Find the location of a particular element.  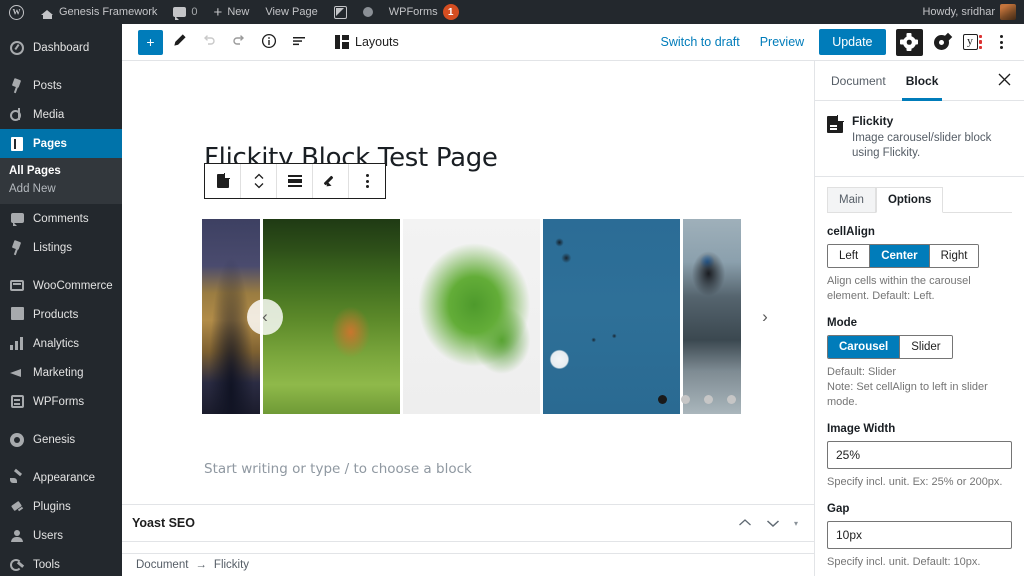

breadcrumb-current: Flickity is located at coordinates (231, 565).